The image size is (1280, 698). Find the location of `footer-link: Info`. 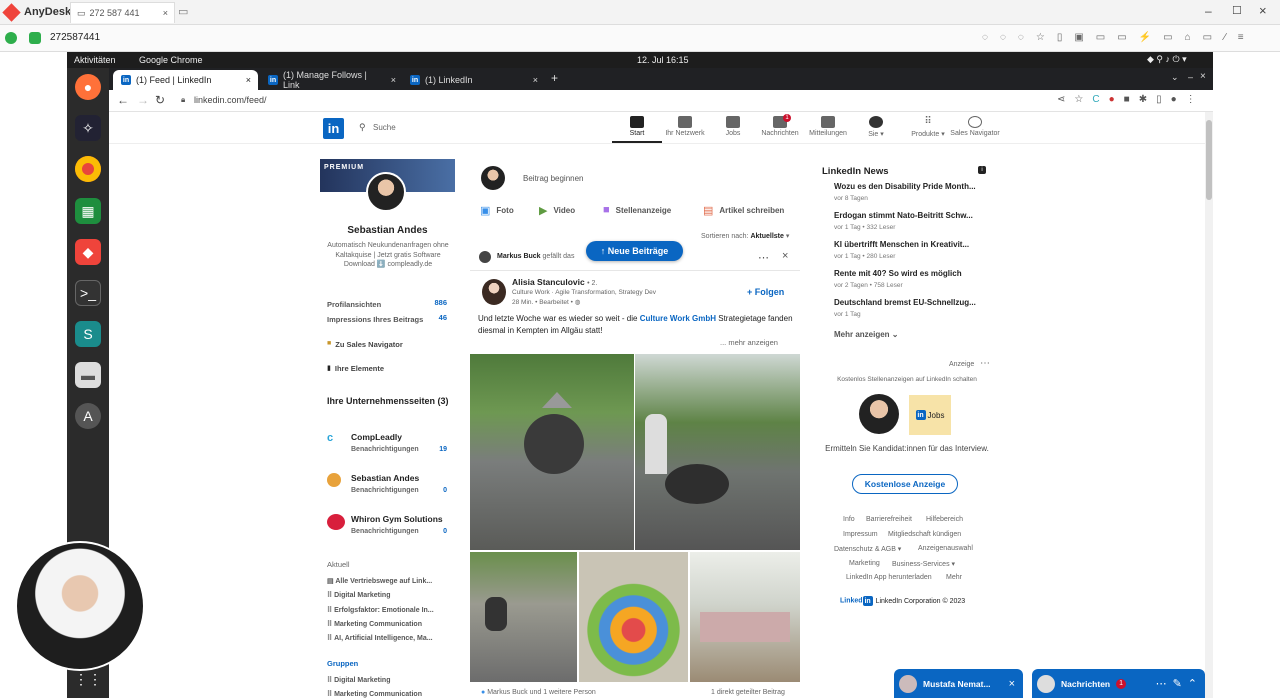

footer-link: Info is located at coordinates (849, 519).